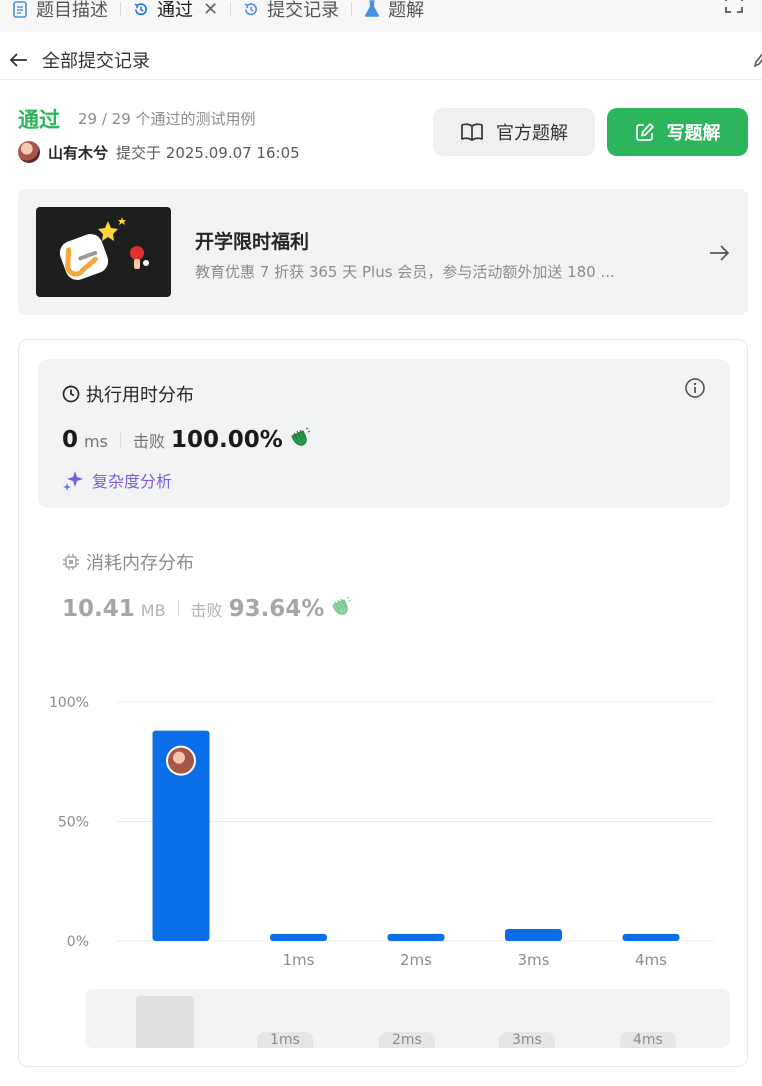 This screenshot has height=1086, width=762. I want to click on x-tick-label: 3ms, so click(534, 960).